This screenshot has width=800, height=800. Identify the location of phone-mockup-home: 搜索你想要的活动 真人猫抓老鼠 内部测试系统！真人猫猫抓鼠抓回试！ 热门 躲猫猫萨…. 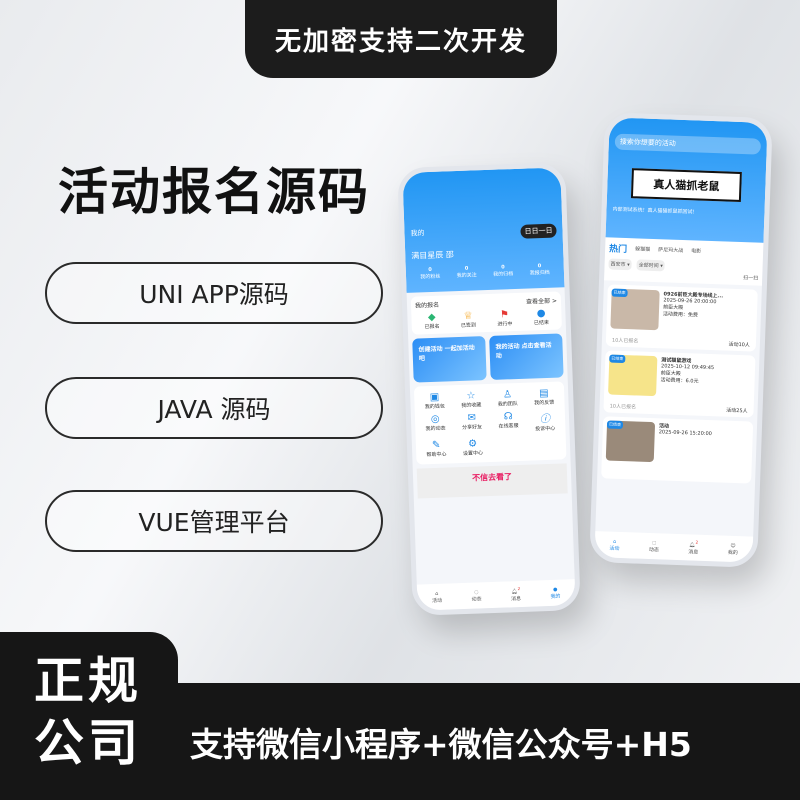
(681, 340).